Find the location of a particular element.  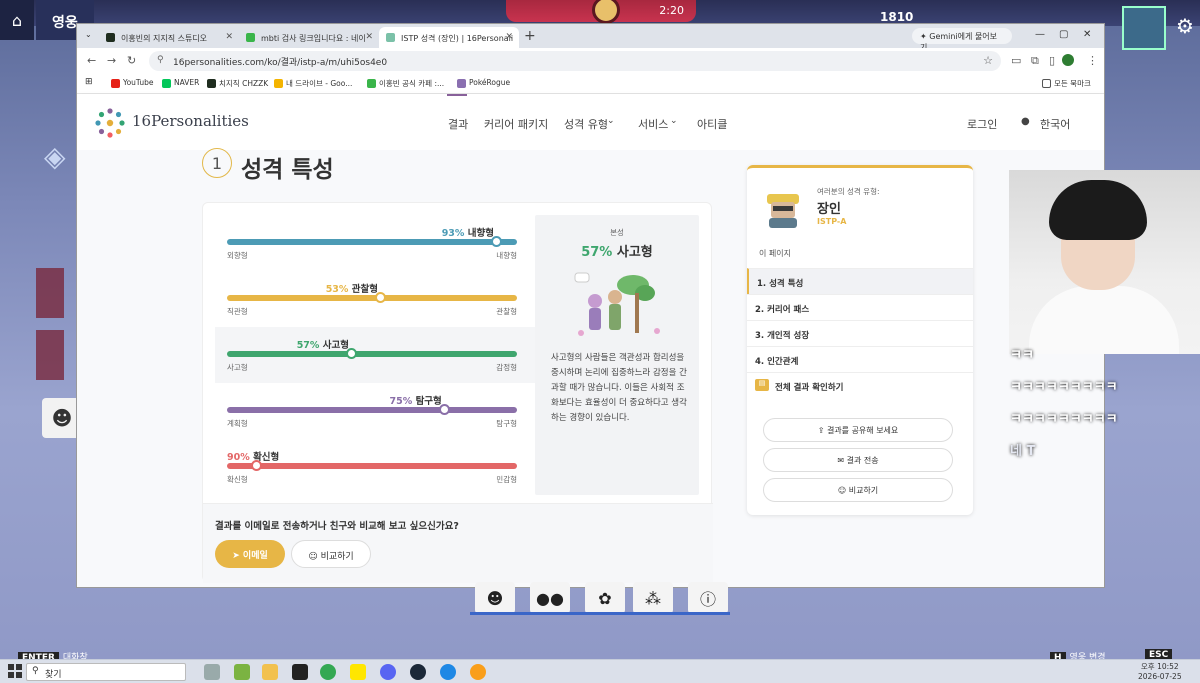

toc-item-career: 2. 커리어 패스 is located at coordinates (860, 307).